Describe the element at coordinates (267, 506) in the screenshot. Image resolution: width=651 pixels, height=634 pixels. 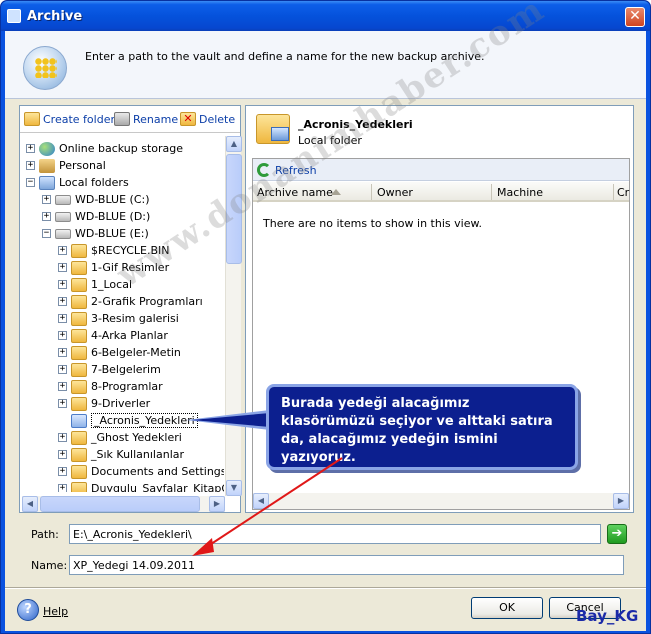
I see `red-arrow-icon` at that location.